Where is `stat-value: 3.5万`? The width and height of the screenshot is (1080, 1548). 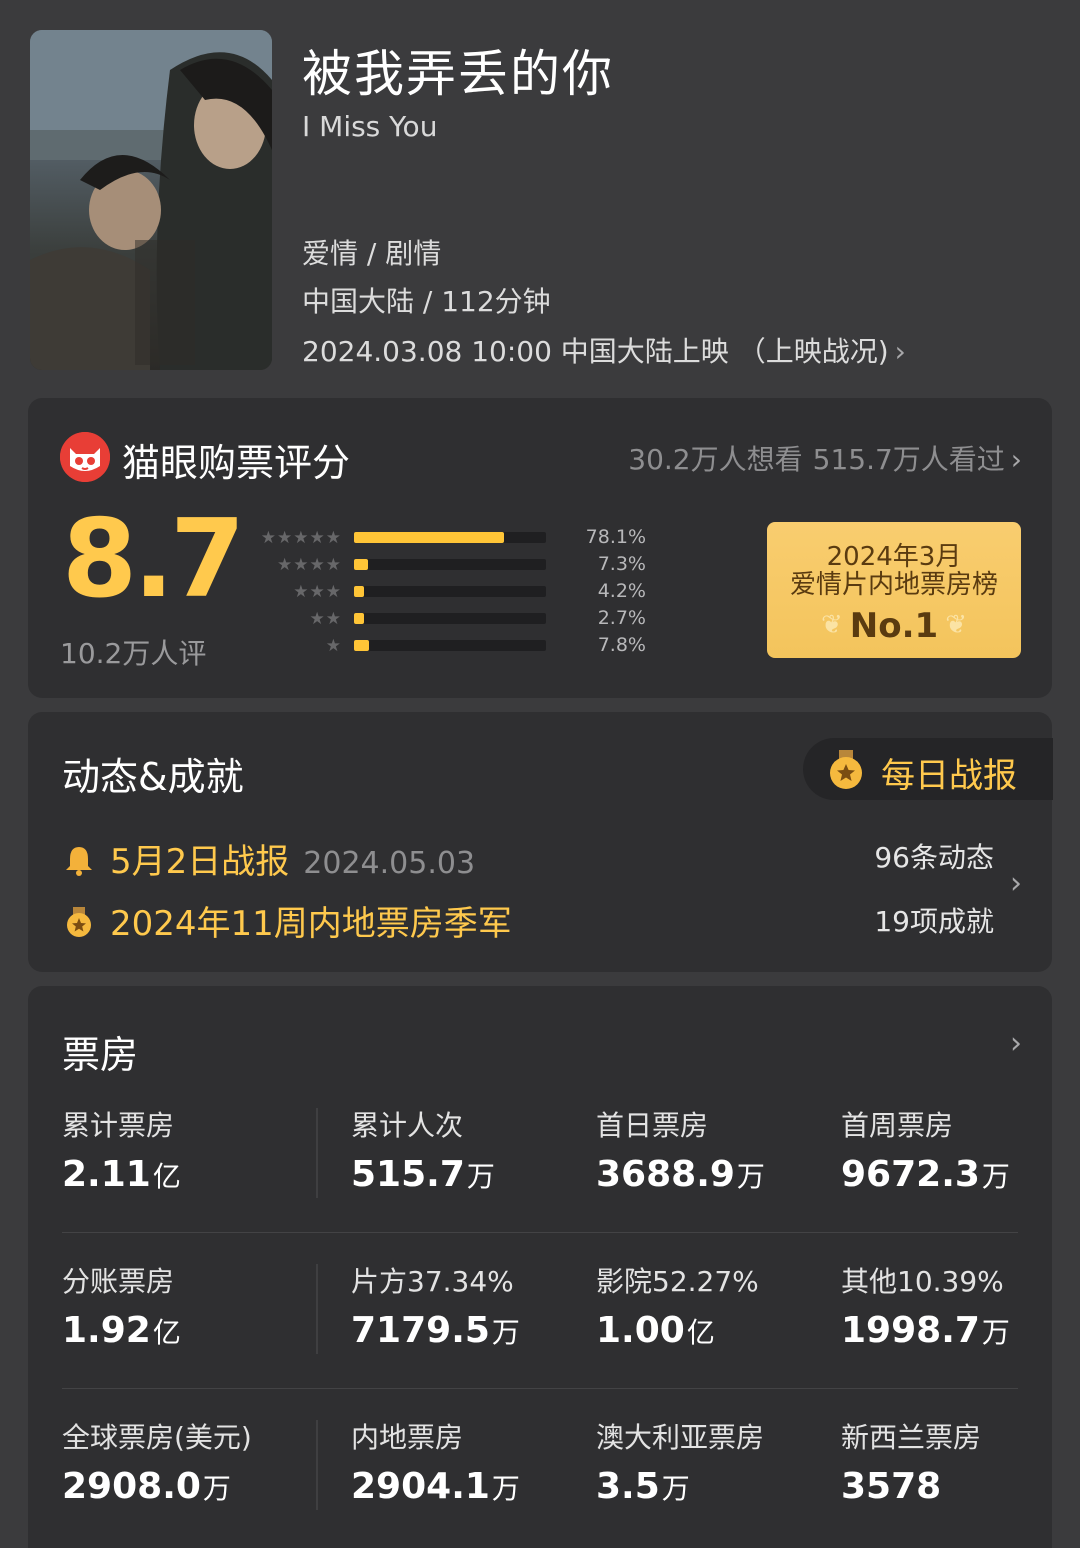 stat-value: 3.5万 is located at coordinates (643, 1486).